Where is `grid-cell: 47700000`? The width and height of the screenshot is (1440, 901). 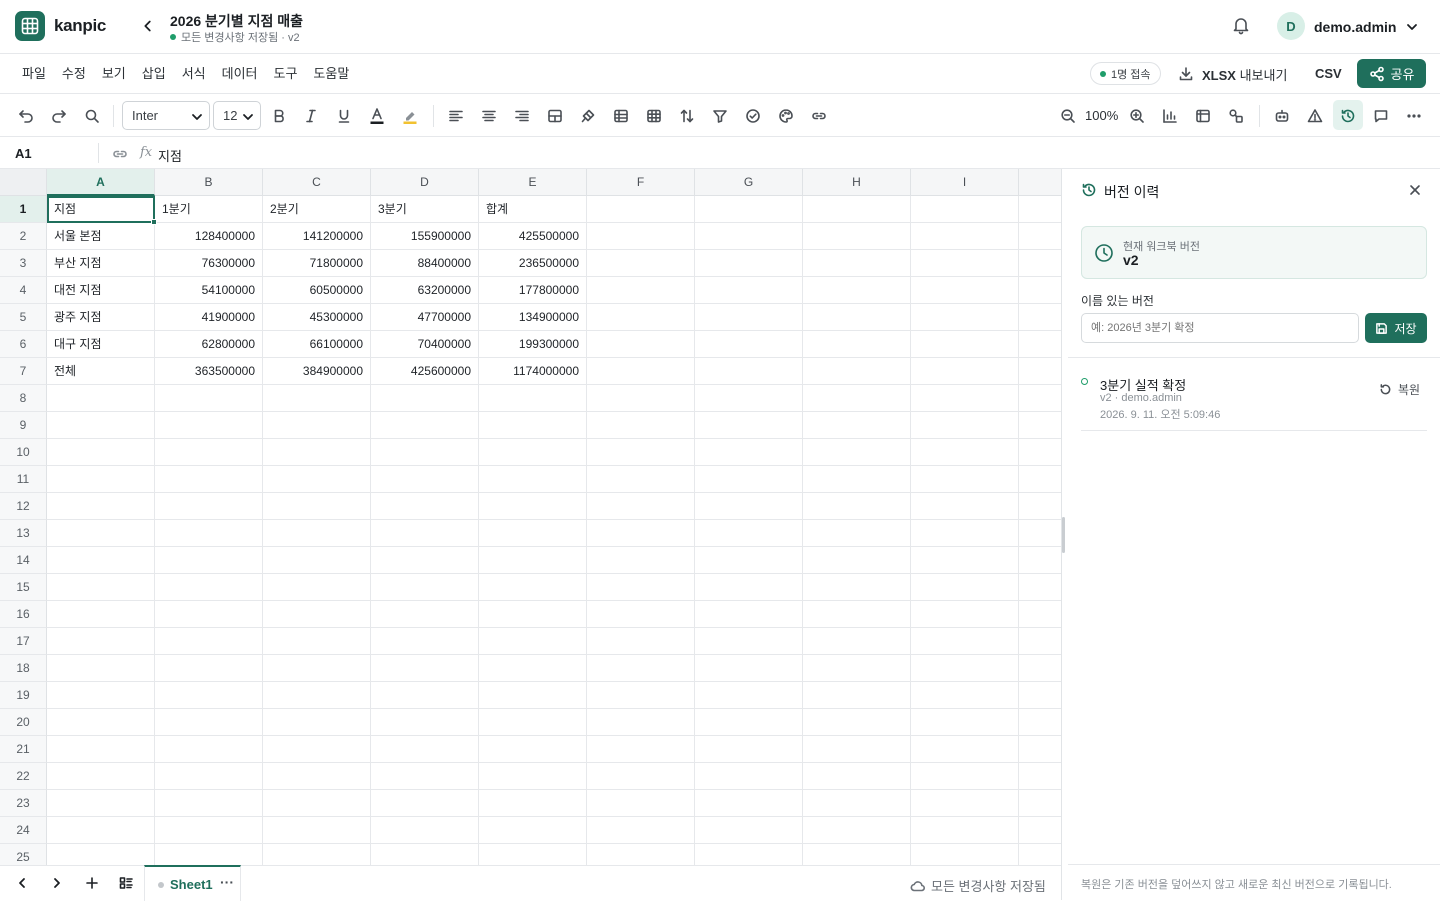 grid-cell: 47700000 is located at coordinates (425, 317).